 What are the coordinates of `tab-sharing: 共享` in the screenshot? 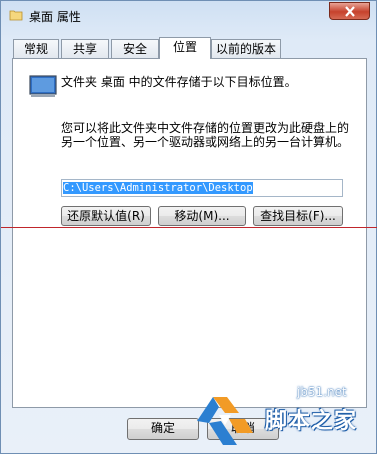 It's located at (85, 48).